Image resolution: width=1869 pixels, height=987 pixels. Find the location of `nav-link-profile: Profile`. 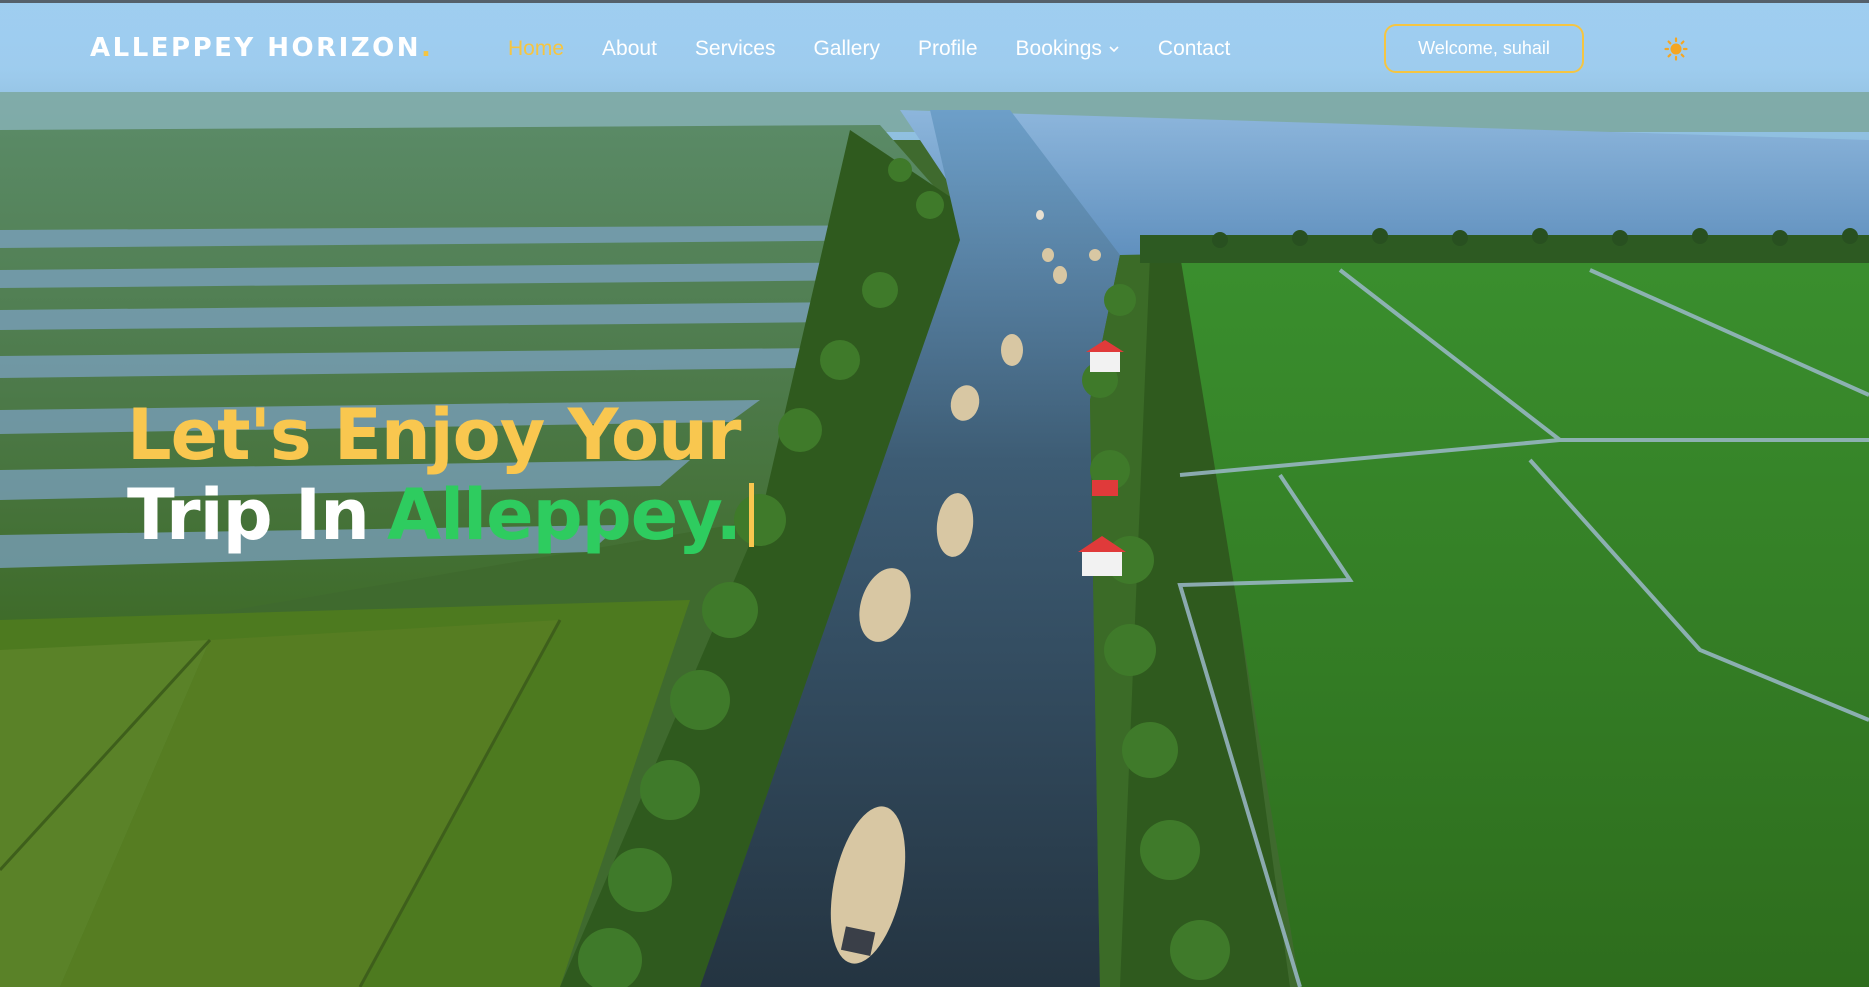

nav-link-profile: Profile is located at coordinates (948, 49).